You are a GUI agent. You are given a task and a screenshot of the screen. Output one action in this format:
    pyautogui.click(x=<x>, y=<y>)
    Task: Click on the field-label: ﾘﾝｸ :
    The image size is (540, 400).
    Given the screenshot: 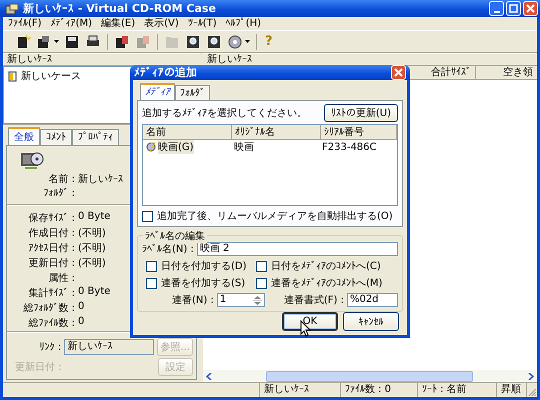 What is the action you would take?
    pyautogui.click(x=50, y=347)
    